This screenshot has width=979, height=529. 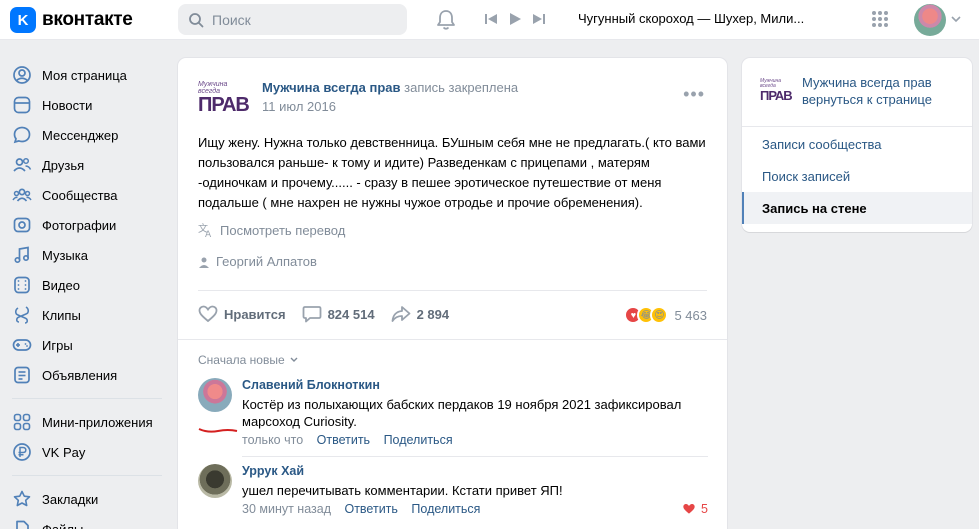 What do you see at coordinates (80, 195) in the screenshot?
I see `nav-item-label: Сообщества` at bounding box center [80, 195].